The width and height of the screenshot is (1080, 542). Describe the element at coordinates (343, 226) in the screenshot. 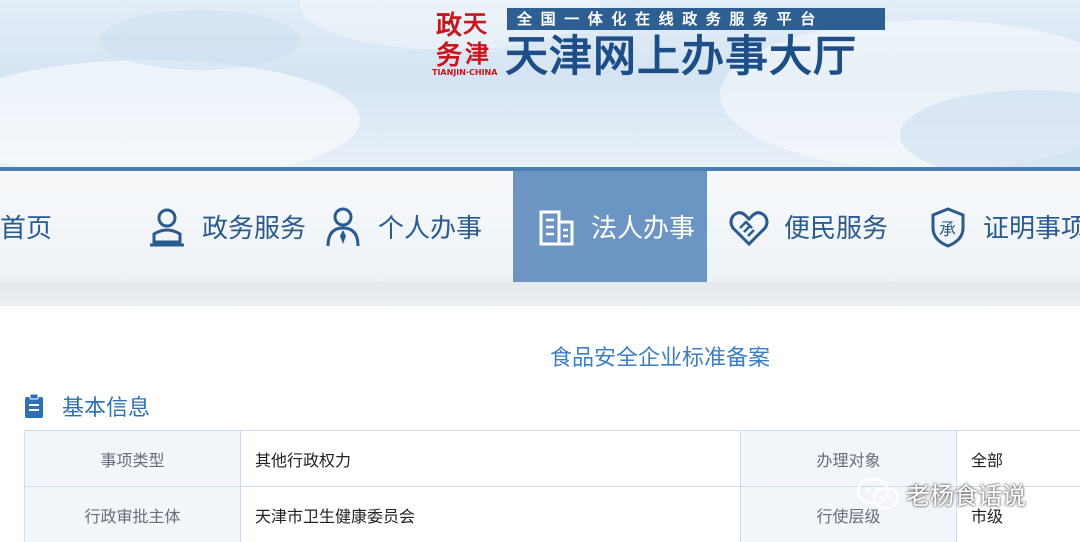

I see `person-tie-icon` at that location.